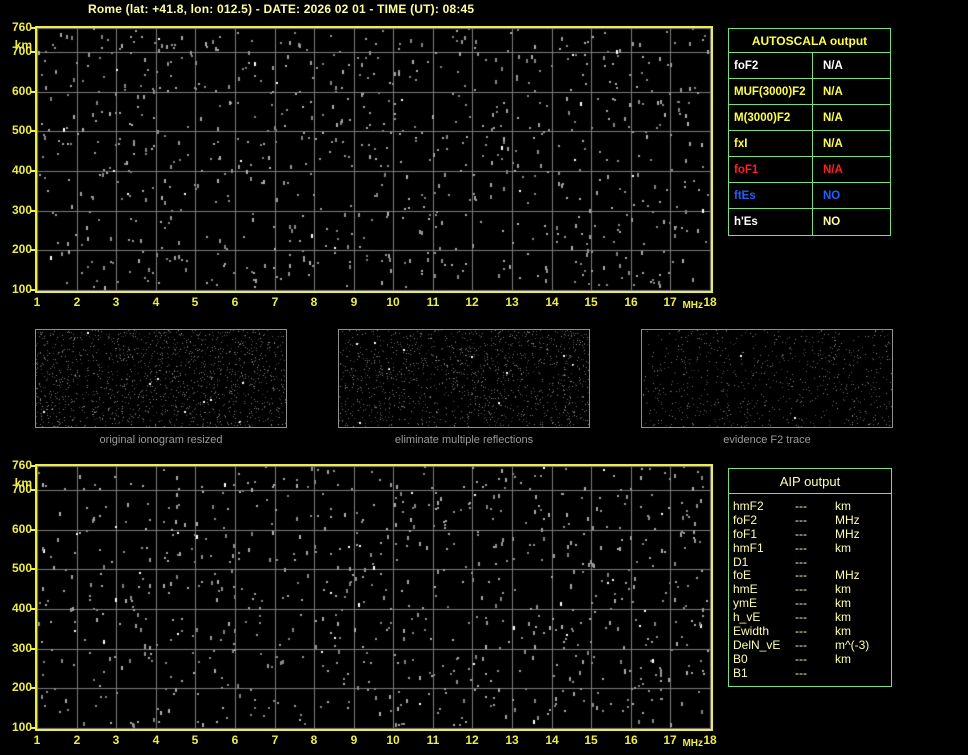 The height and width of the screenshot is (755, 968). I want to click on autoscala-table-row: fxI N/A, so click(809, 144).